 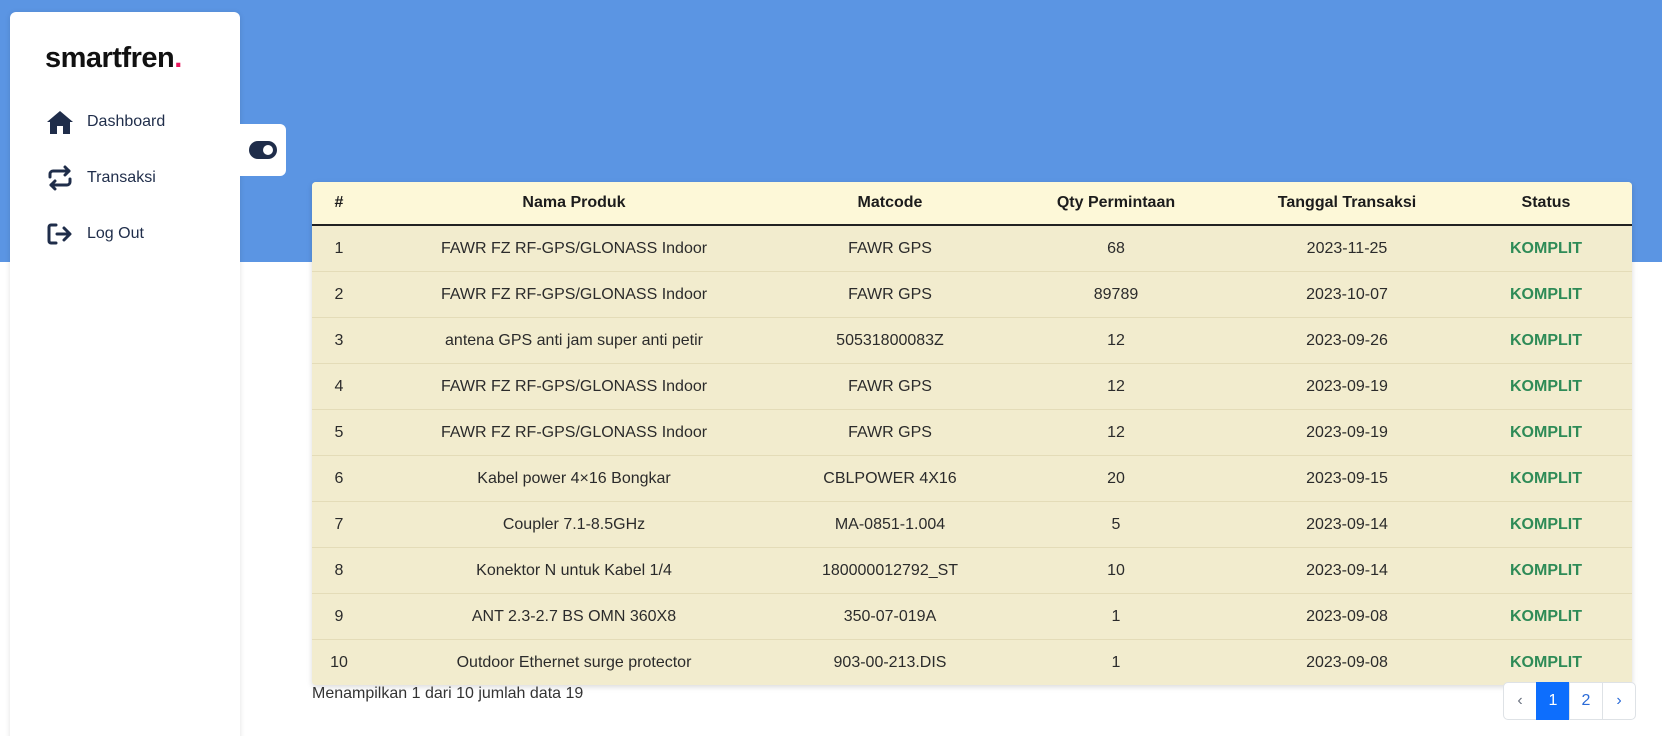 What do you see at coordinates (339, 432) in the screenshot?
I see `cell-number: 5` at bounding box center [339, 432].